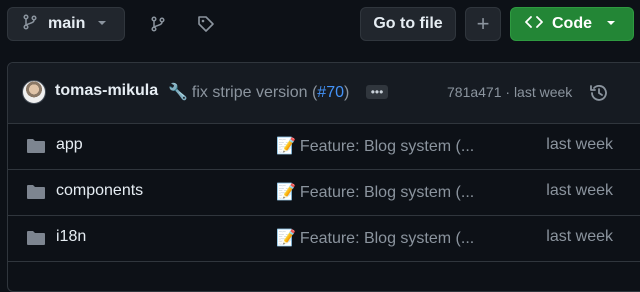 The image size is (640, 292). I want to click on wrench-icon: 🔧, so click(178, 92).